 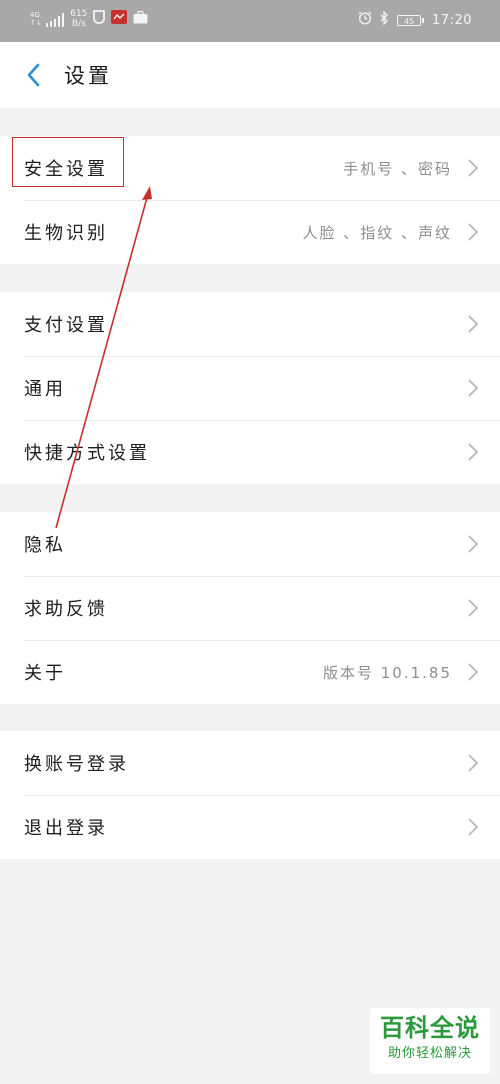 What do you see at coordinates (250, 232) in the screenshot?
I see `settings-item-biometrics: 生物识别 人脸 、指纹 、声纹` at bounding box center [250, 232].